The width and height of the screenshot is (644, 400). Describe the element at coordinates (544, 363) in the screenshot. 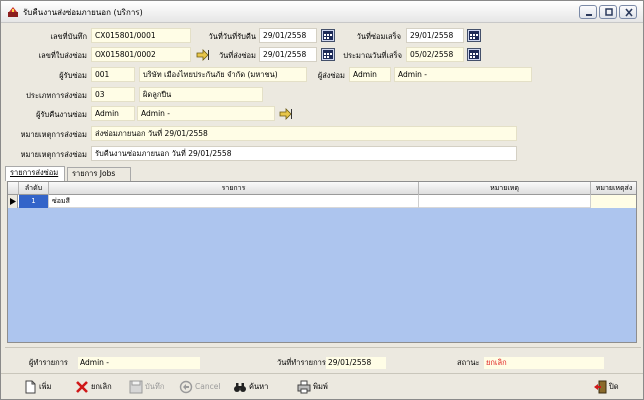

I see `status-badge: ยกเลิก` at that location.